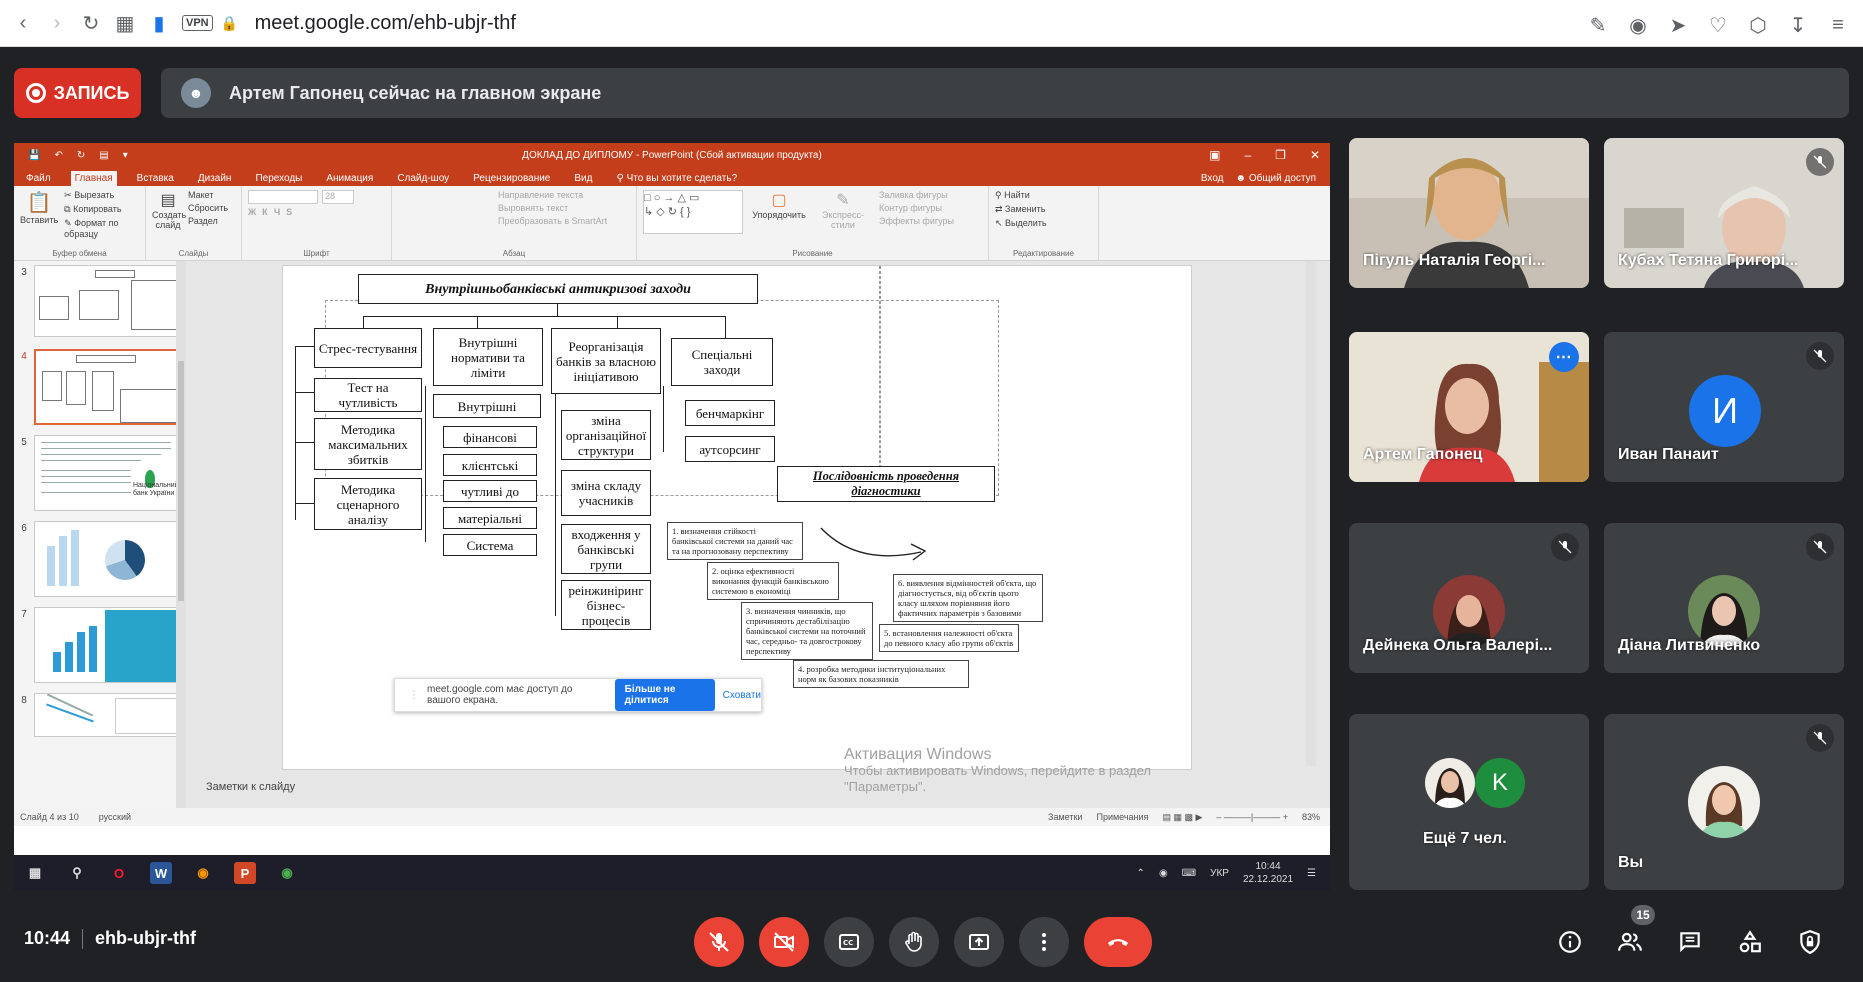 This screenshot has height=982, width=1863. What do you see at coordinates (1690, 942) in the screenshot?
I see `chat-button` at bounding box center [1690, 942].